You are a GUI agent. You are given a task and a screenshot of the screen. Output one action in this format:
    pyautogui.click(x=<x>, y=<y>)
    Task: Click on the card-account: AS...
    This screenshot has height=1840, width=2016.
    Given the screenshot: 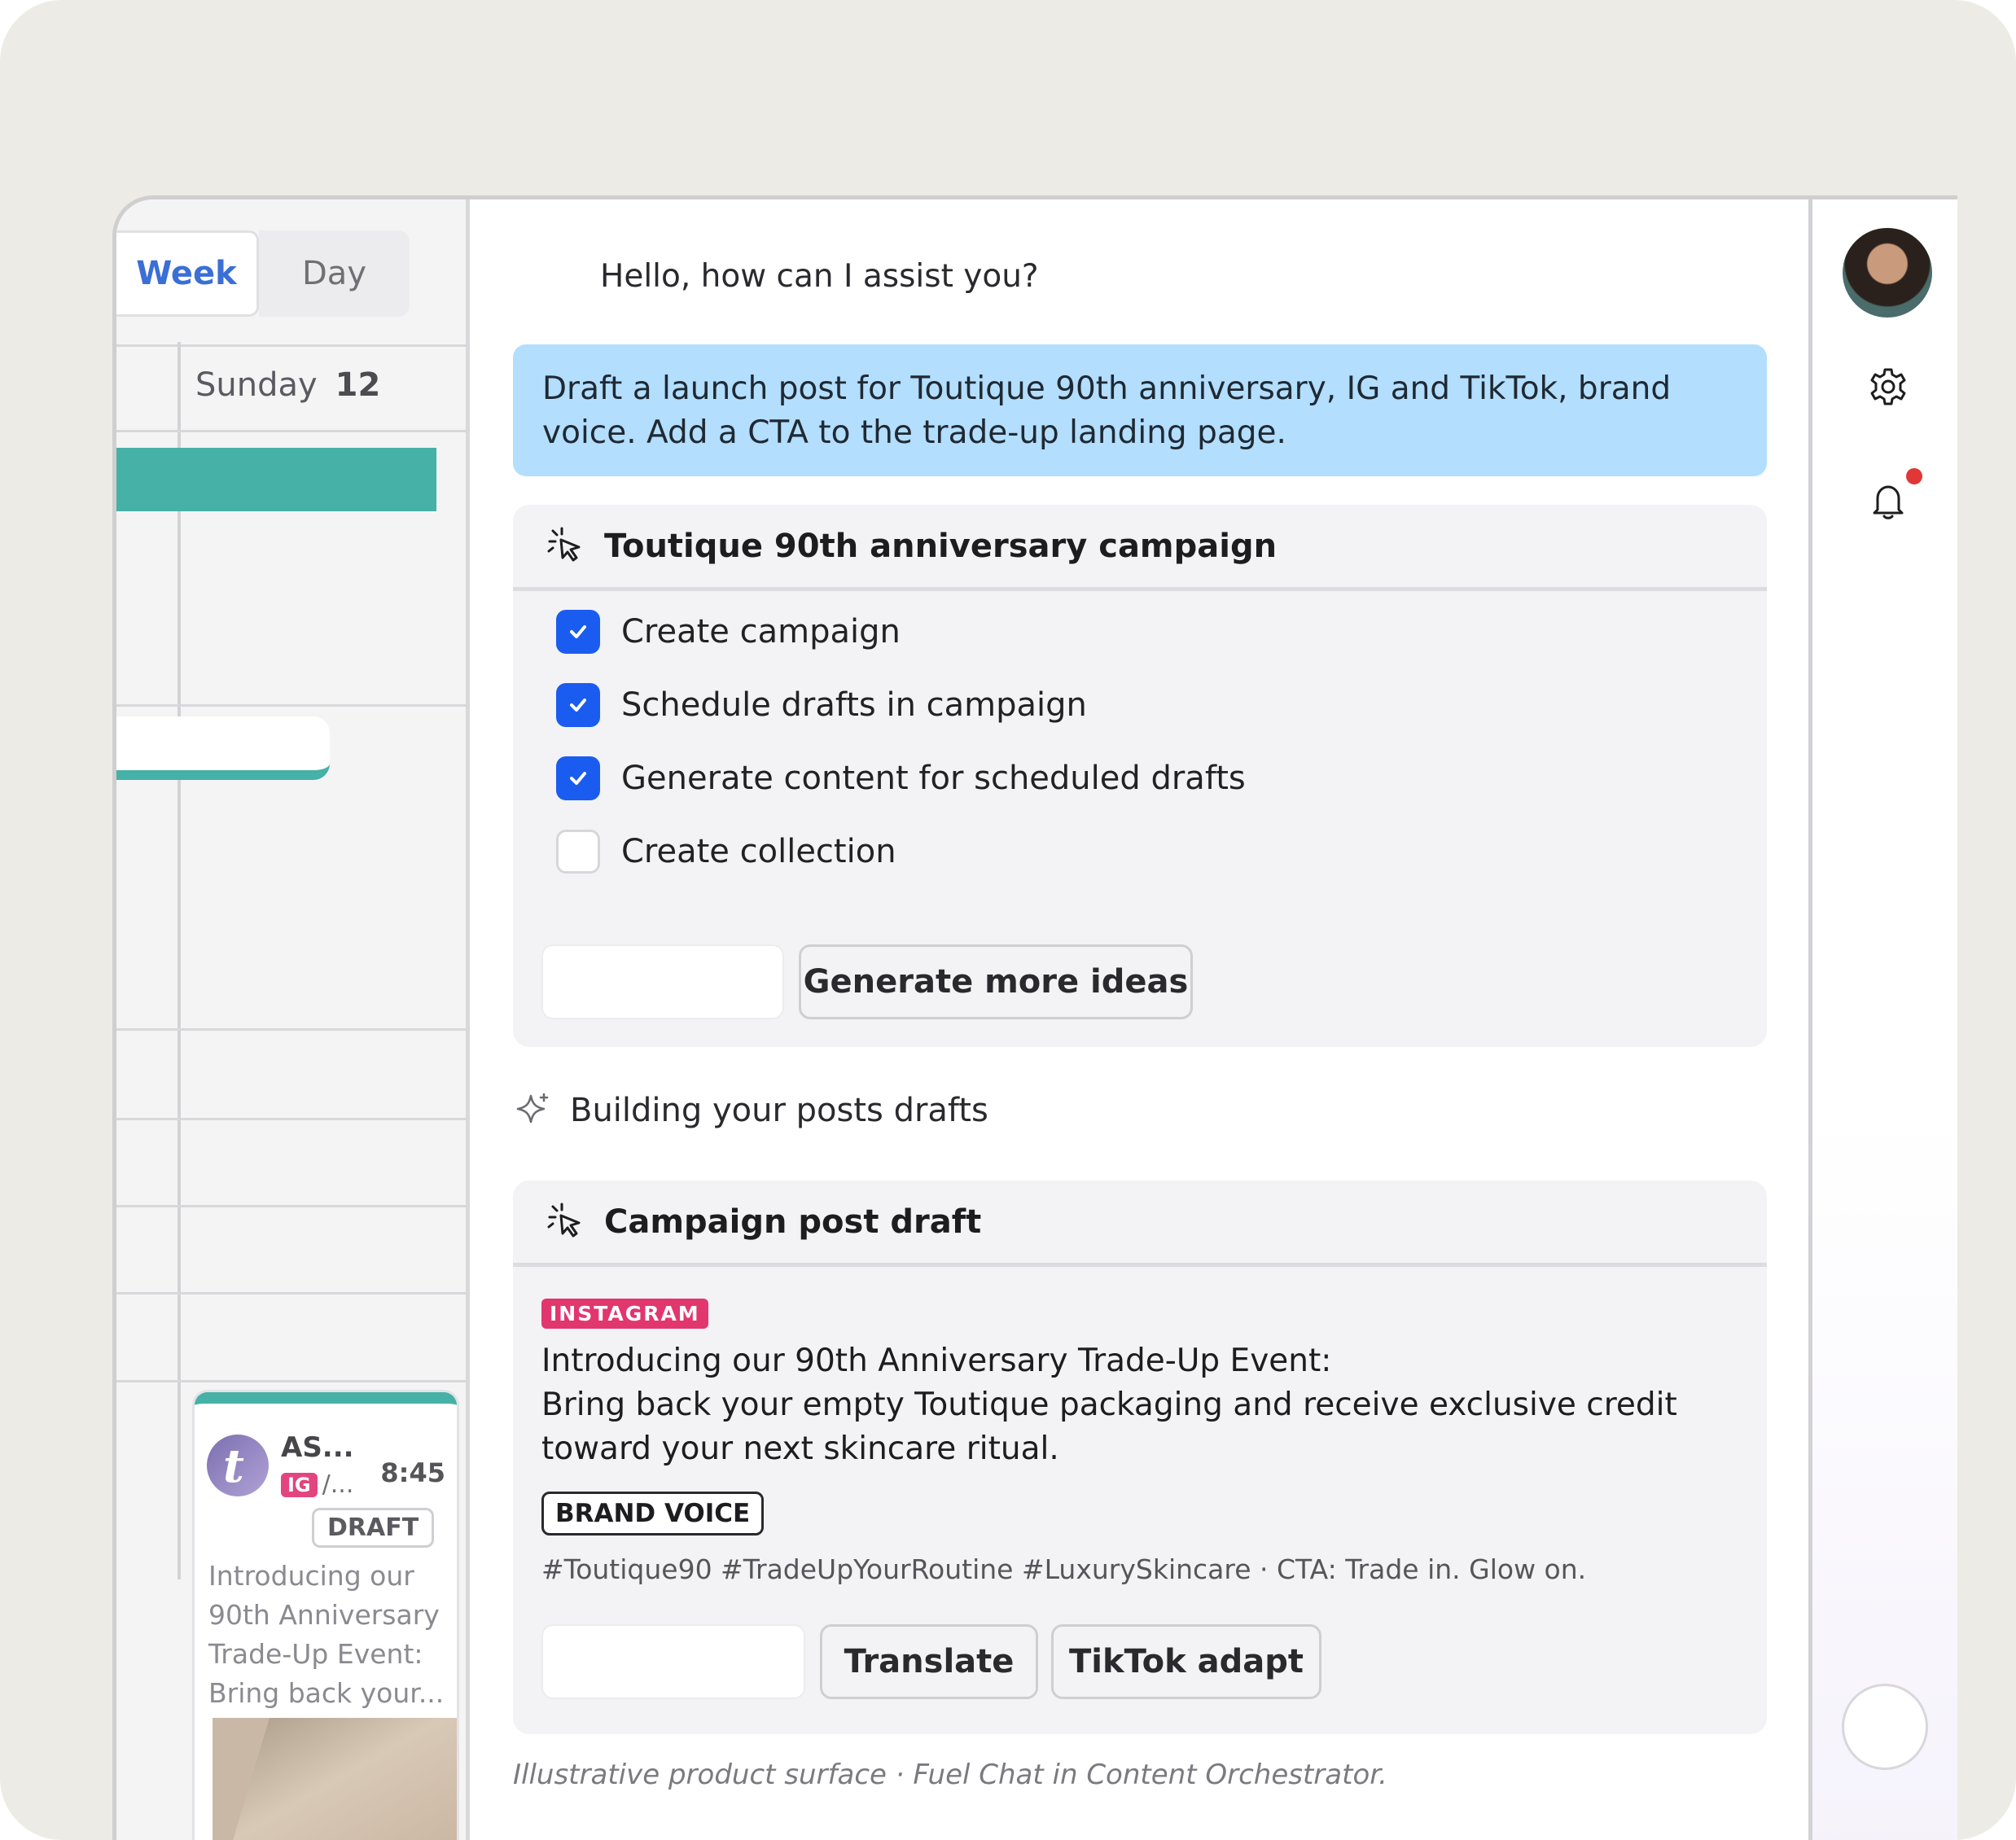 What is the action you would take?
    pyautogui.click(x=317, y=1447)
    